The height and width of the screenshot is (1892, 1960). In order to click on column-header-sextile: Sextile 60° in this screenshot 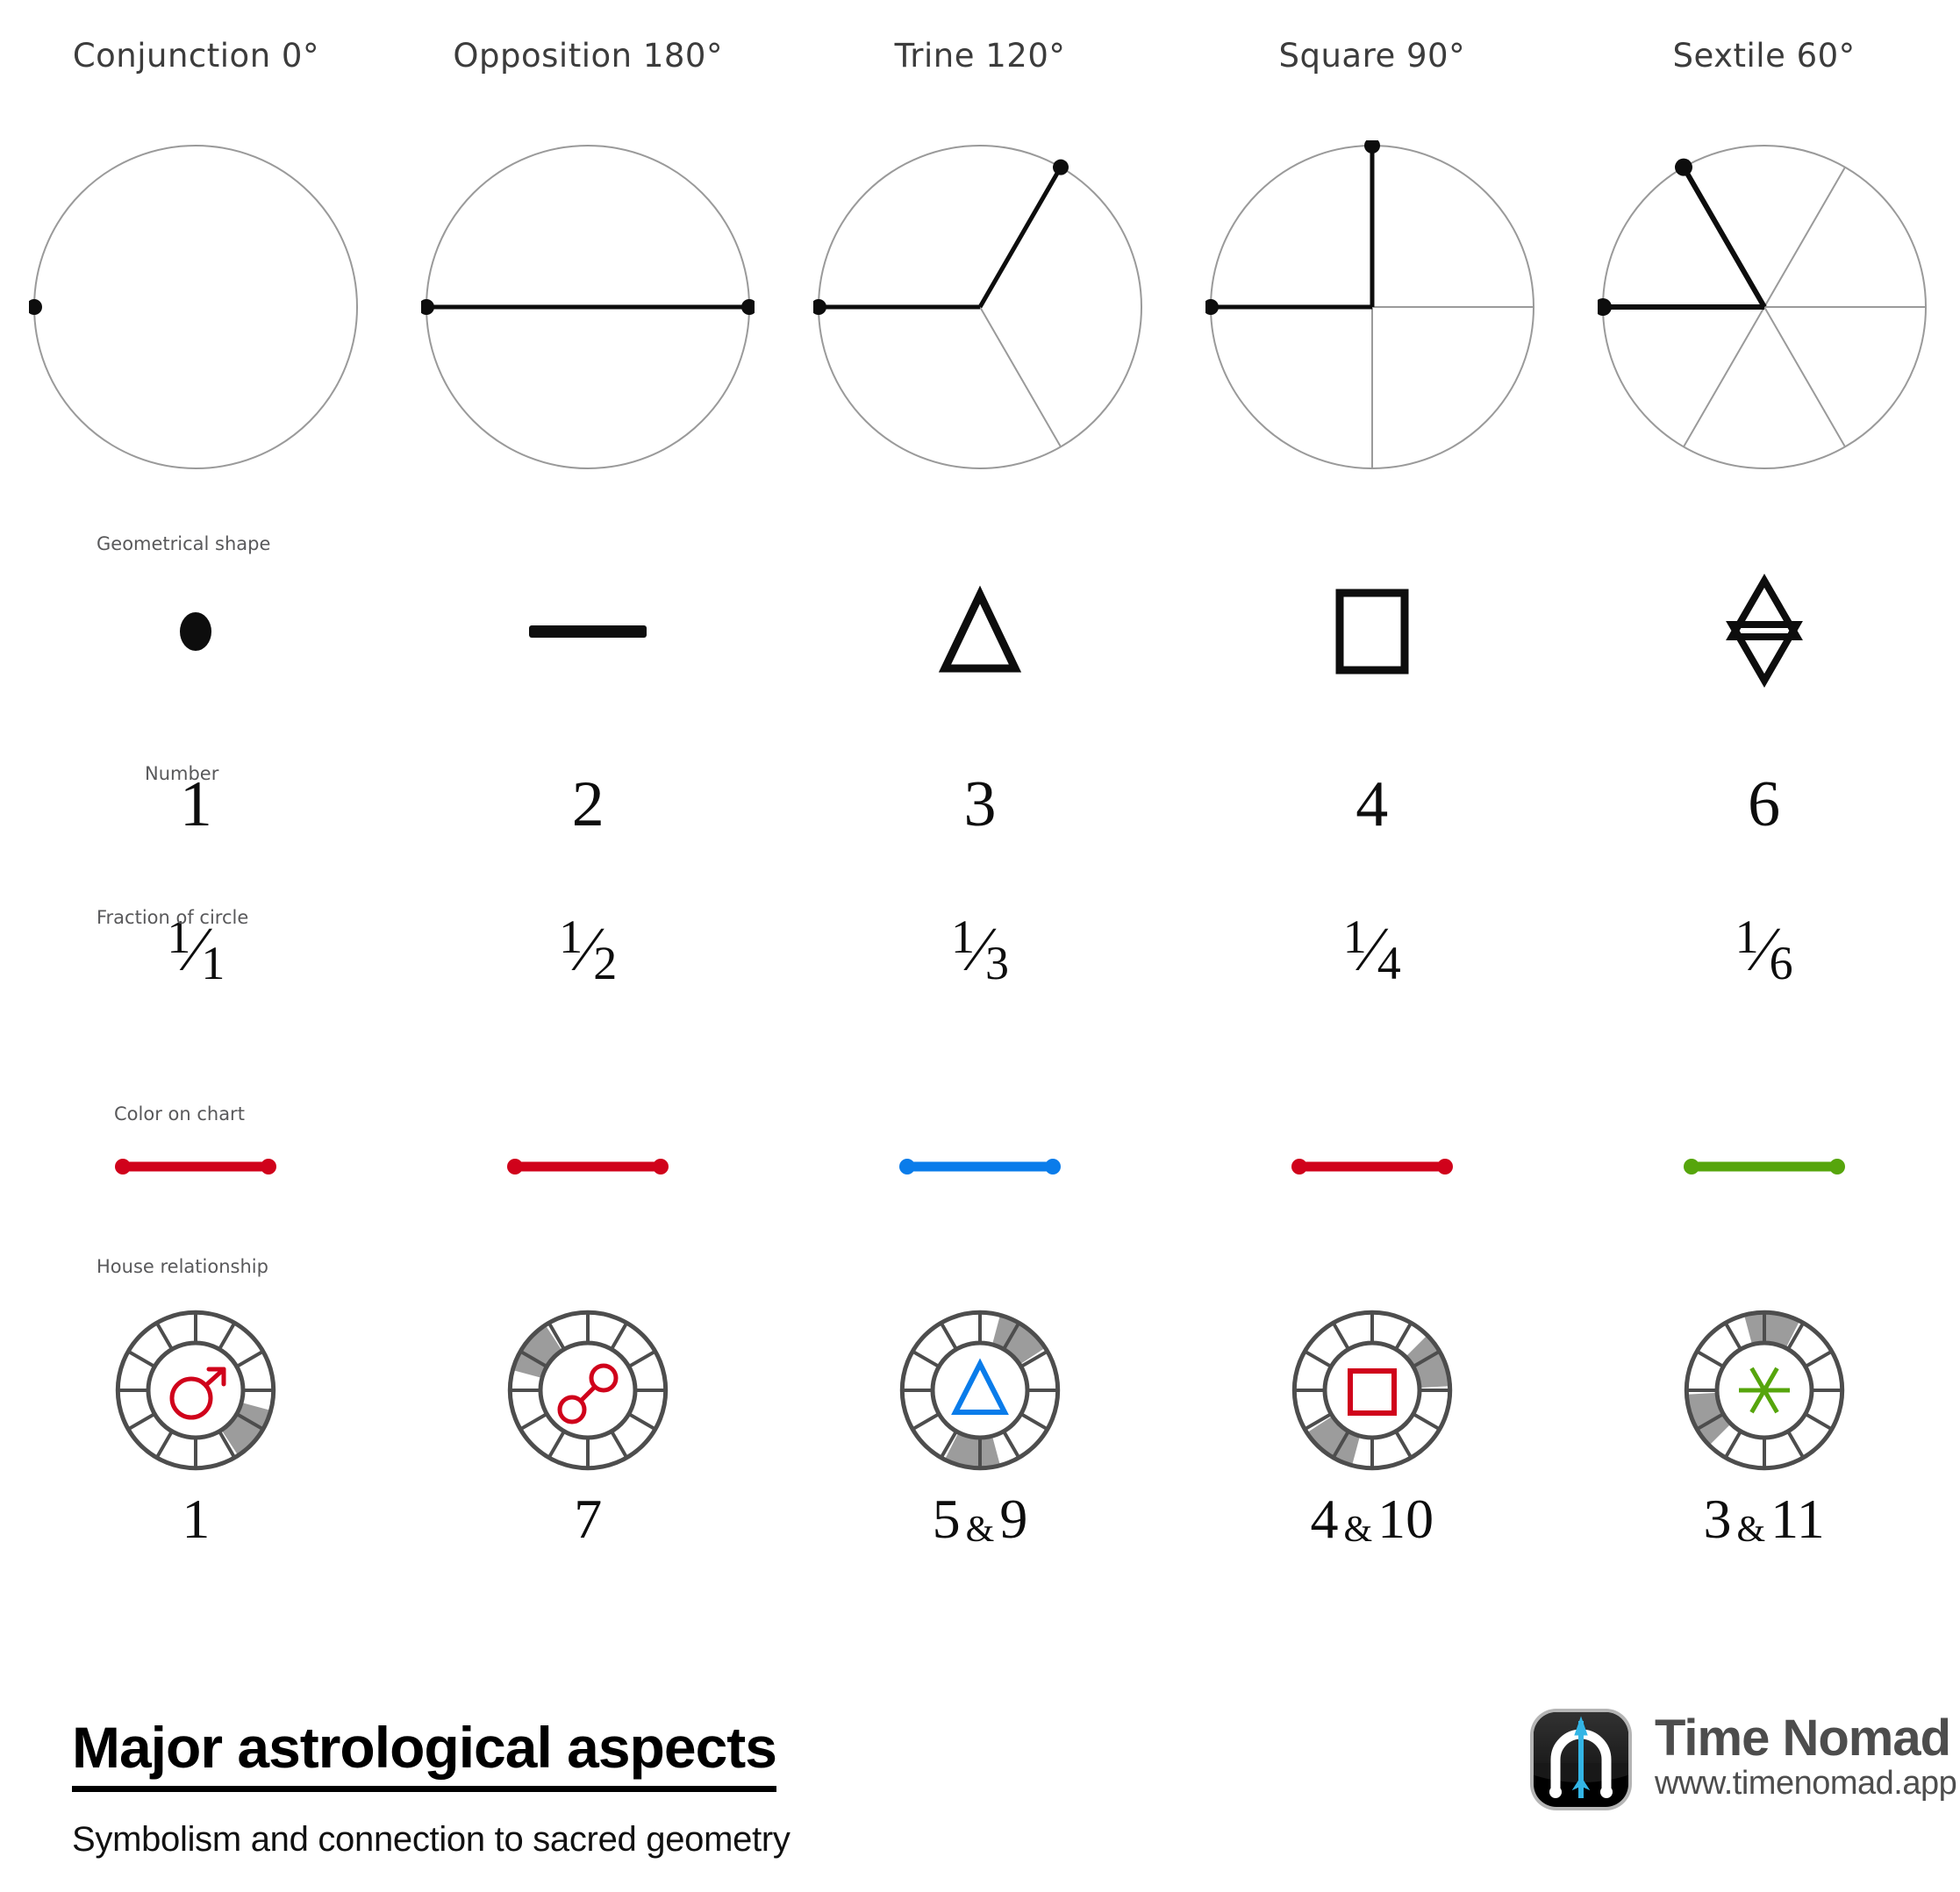, I will do `click(1764, 56)`.